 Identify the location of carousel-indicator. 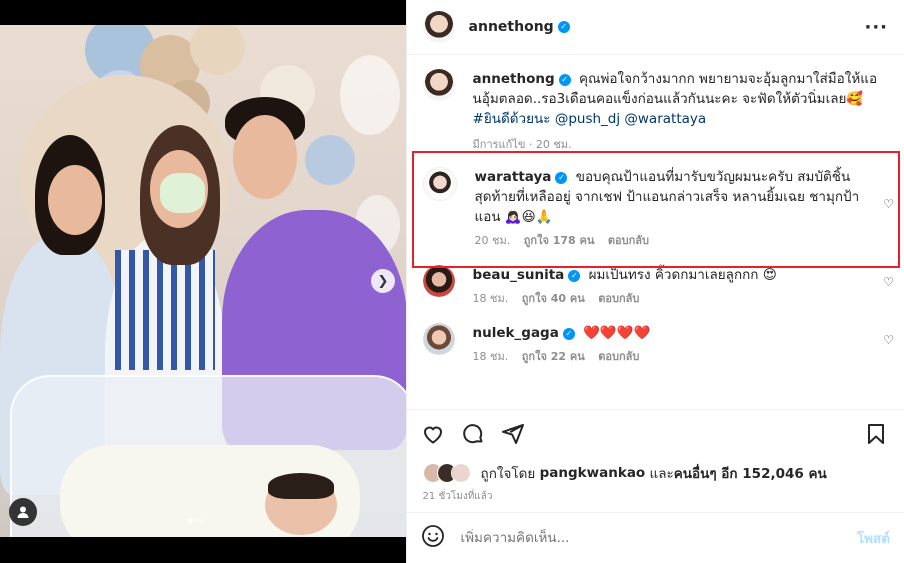
(195, 520).